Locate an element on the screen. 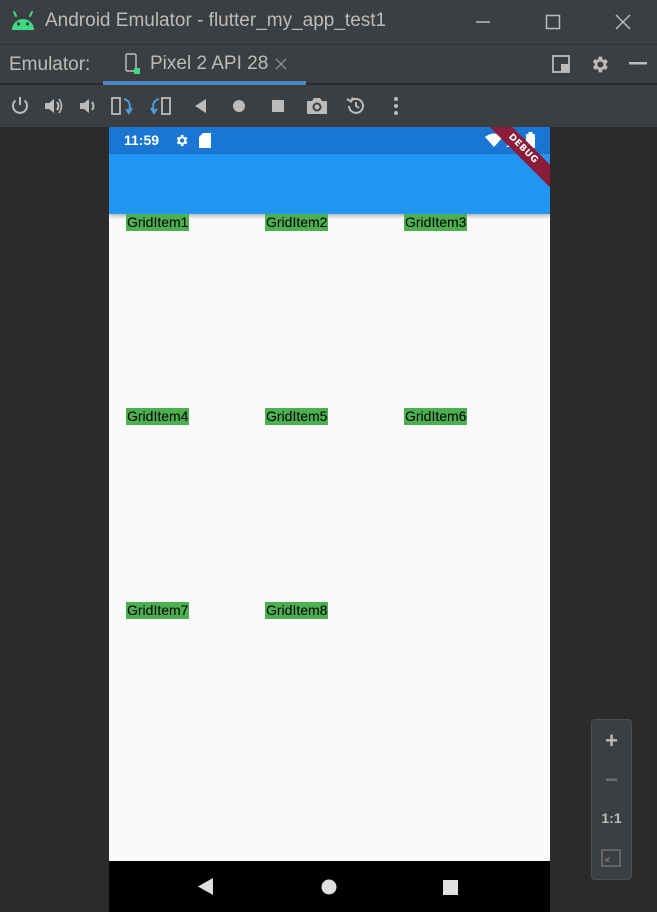 The height and width of the screenshot is (912, 657). close-icon is located at coordinates (623, 22).